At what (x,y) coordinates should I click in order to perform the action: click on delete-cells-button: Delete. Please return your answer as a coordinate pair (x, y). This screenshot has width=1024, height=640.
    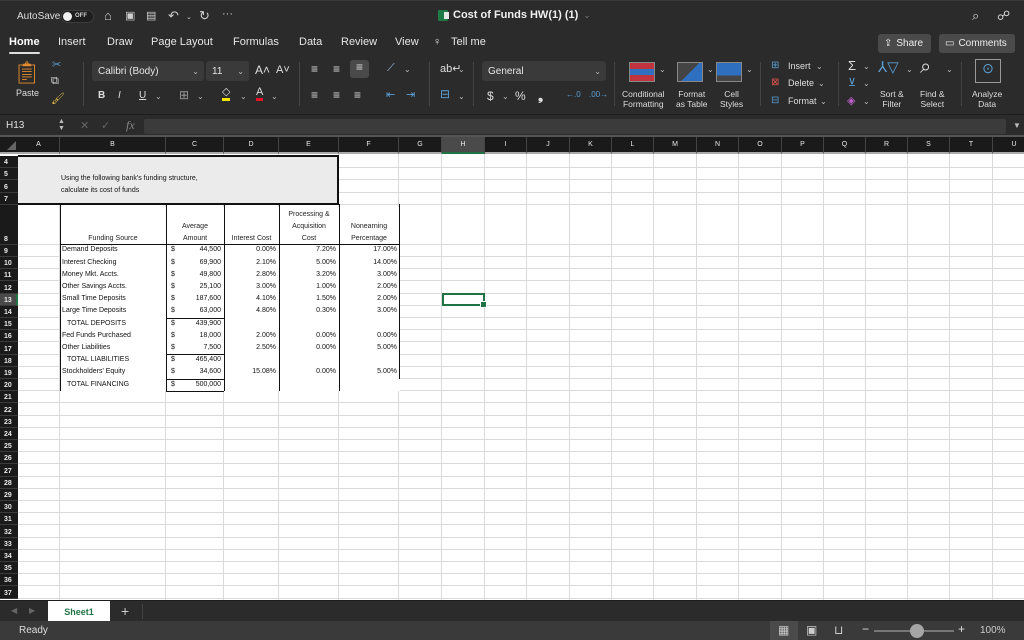
    Looking at the image, I should click on (801, 83).